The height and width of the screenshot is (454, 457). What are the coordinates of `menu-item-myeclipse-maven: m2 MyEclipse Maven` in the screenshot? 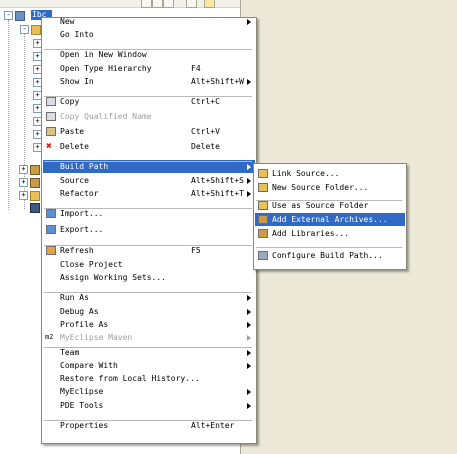 It's located at (149, 337).